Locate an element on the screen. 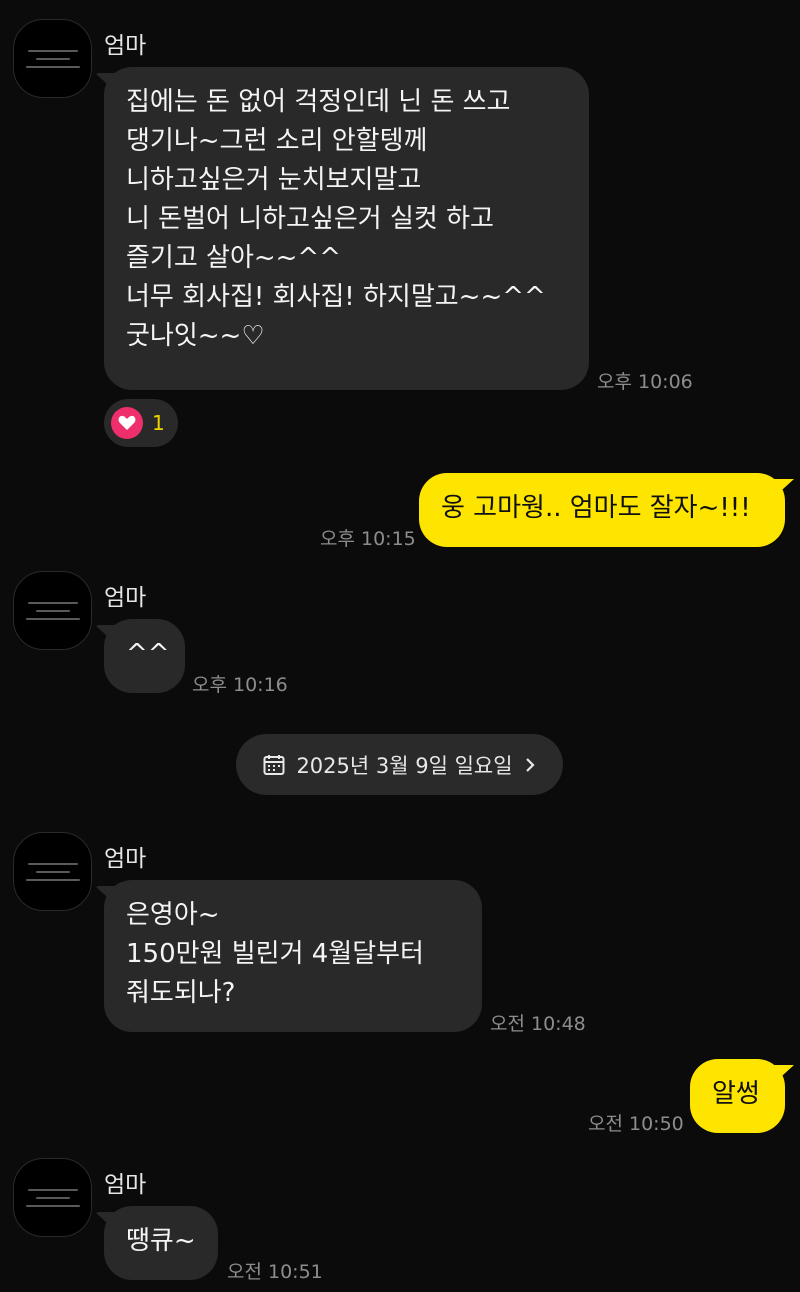 Image resolution: width=800 pixels, height=1292 pixels. chevron-right-icon is located at coordinates (530, 765).